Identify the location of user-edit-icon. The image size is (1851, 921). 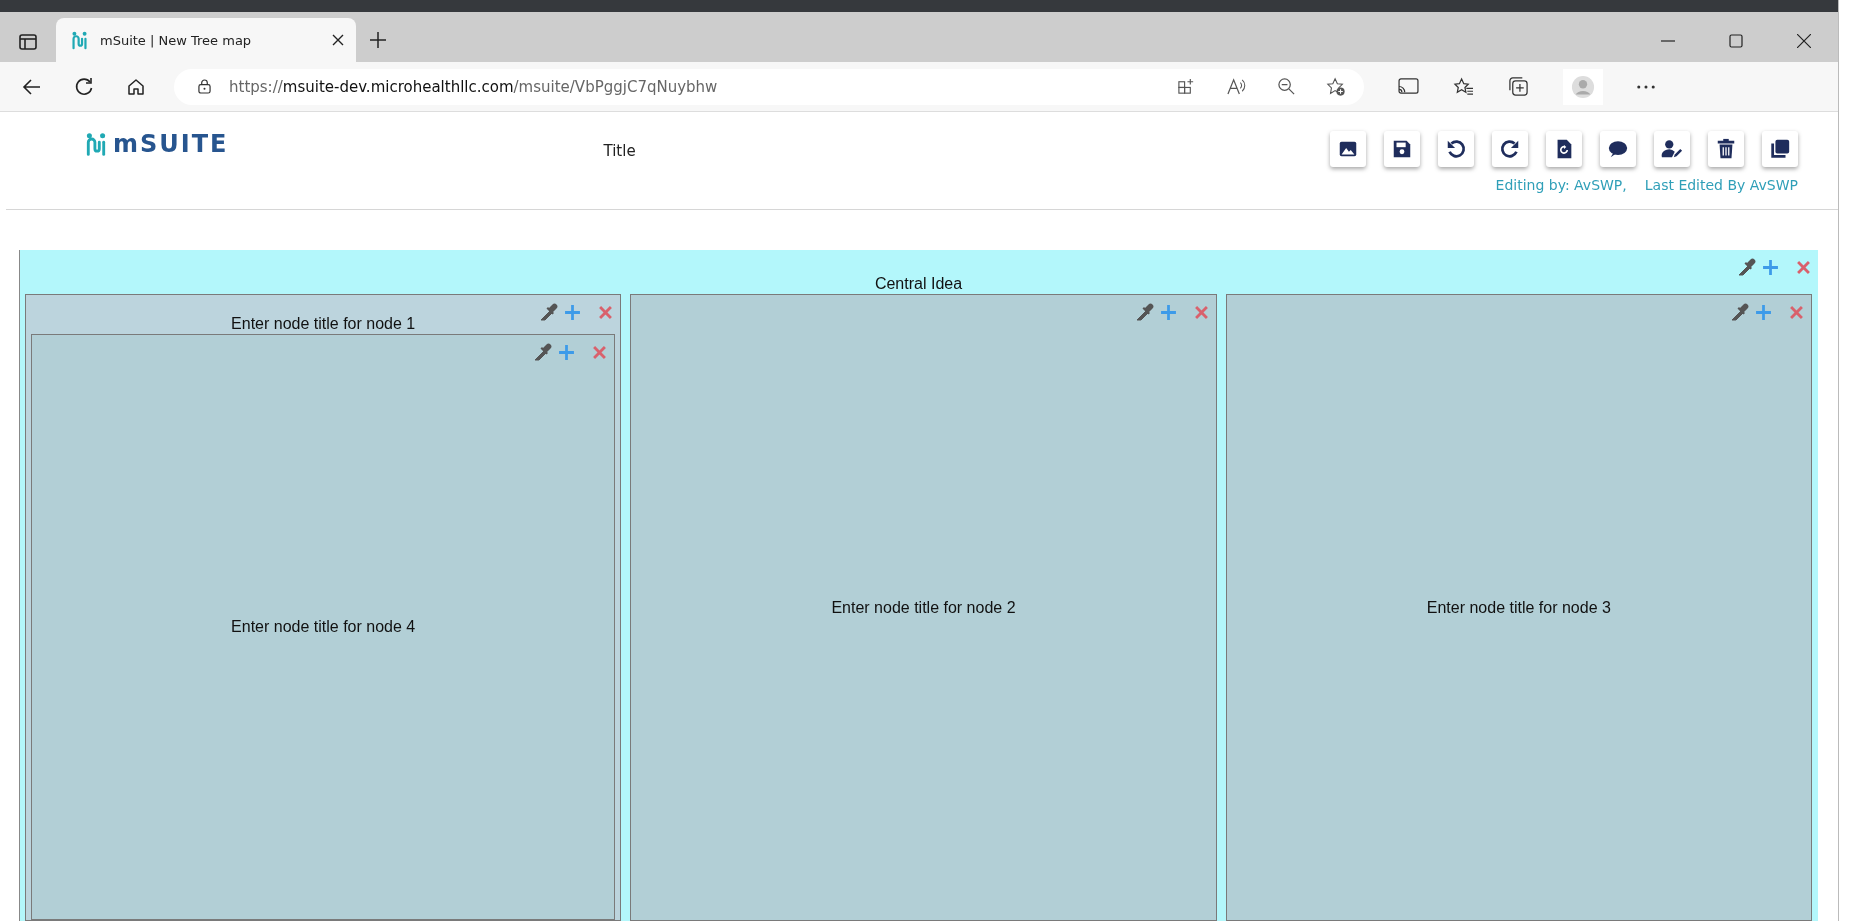
(1672, 149).